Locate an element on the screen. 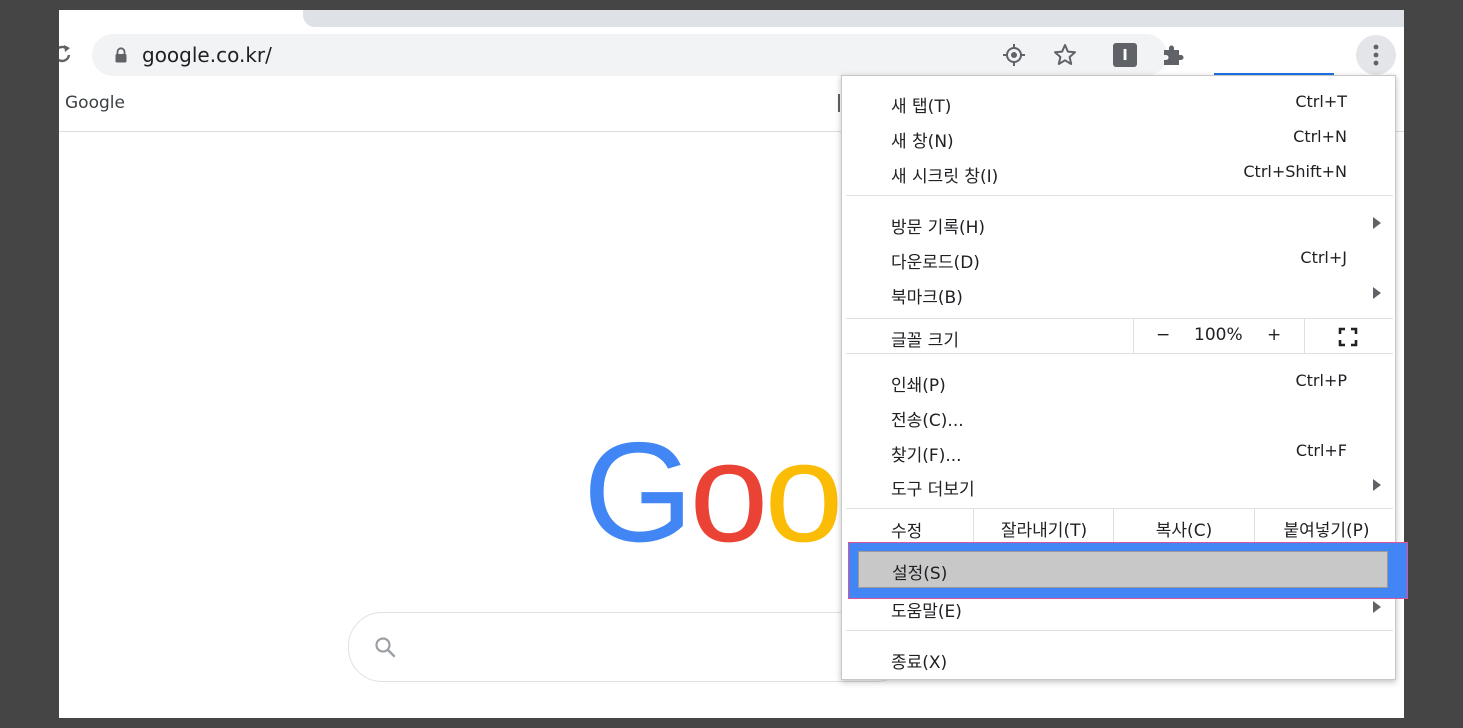  bookmark-separator is located at coordinates (839, 103).